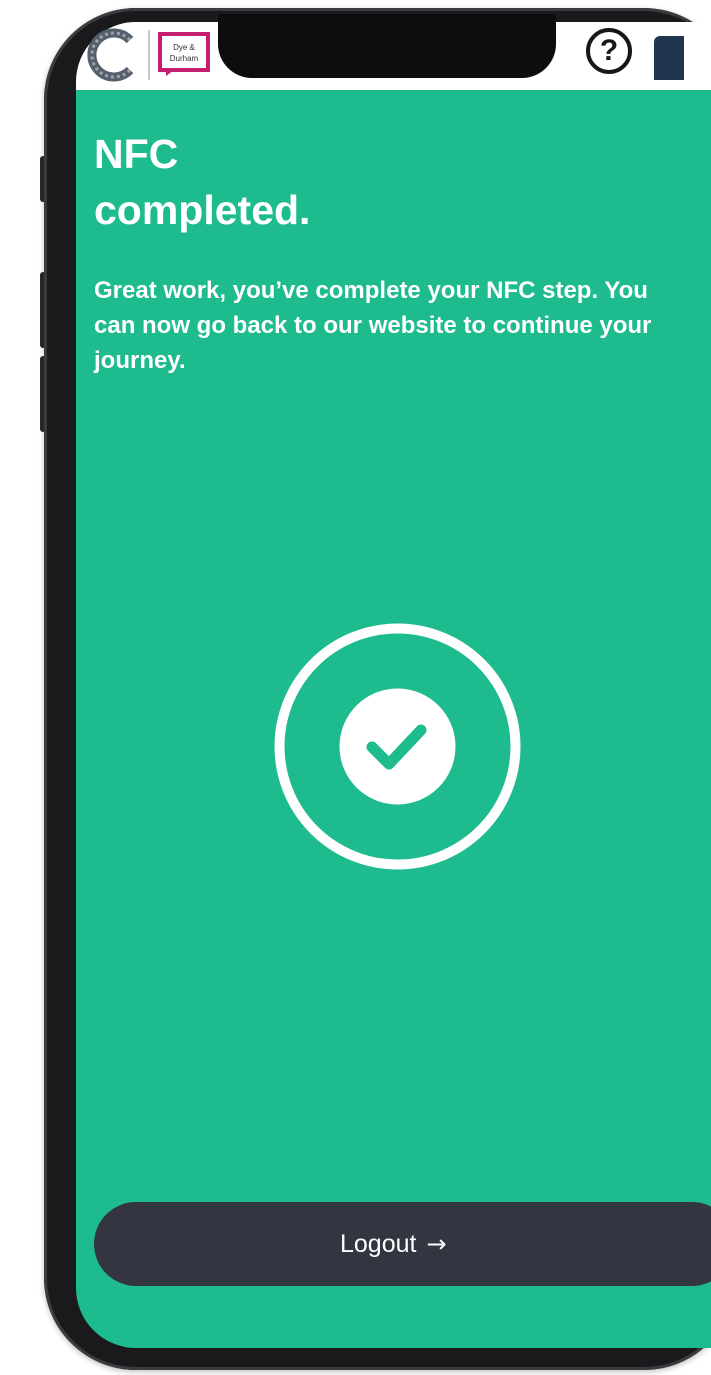  Describe the element at coordinates (387, 46) in the screenshot. I see `phone-notch` at that location.